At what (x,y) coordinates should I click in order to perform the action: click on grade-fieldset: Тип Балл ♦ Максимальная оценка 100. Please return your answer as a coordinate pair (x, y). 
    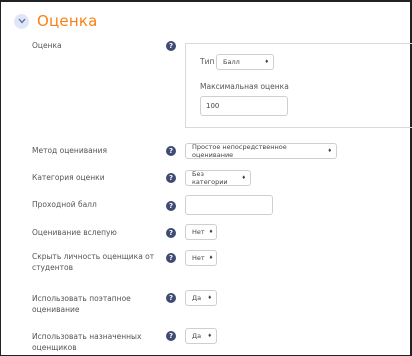
    Looking at the image, I should click on (298, 85).